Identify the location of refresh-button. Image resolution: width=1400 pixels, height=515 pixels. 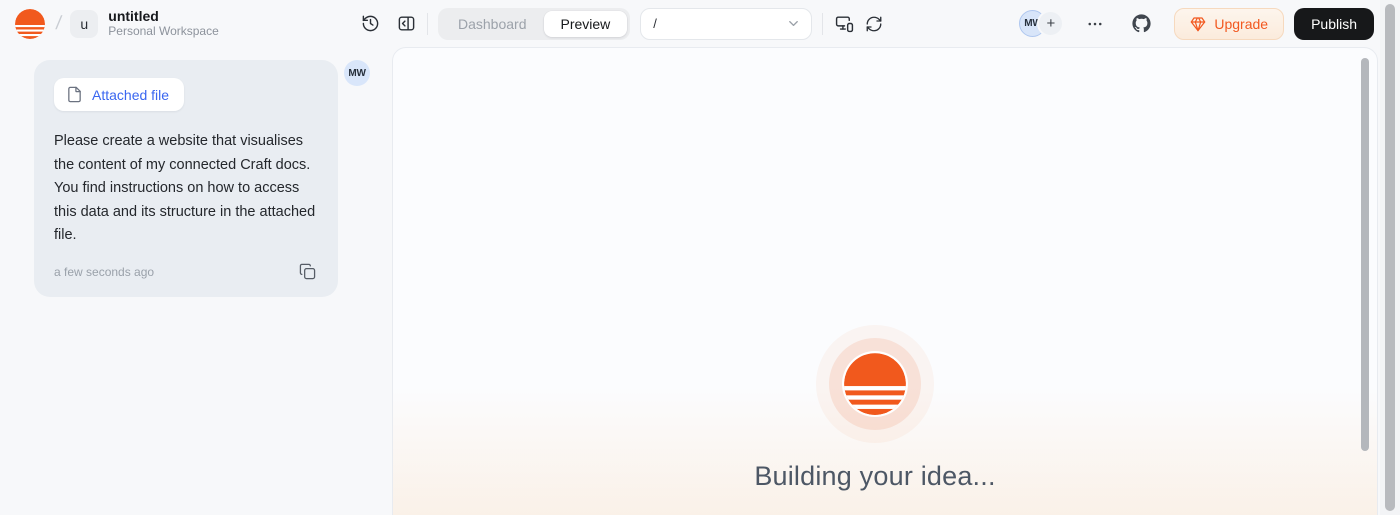
(874, 24).